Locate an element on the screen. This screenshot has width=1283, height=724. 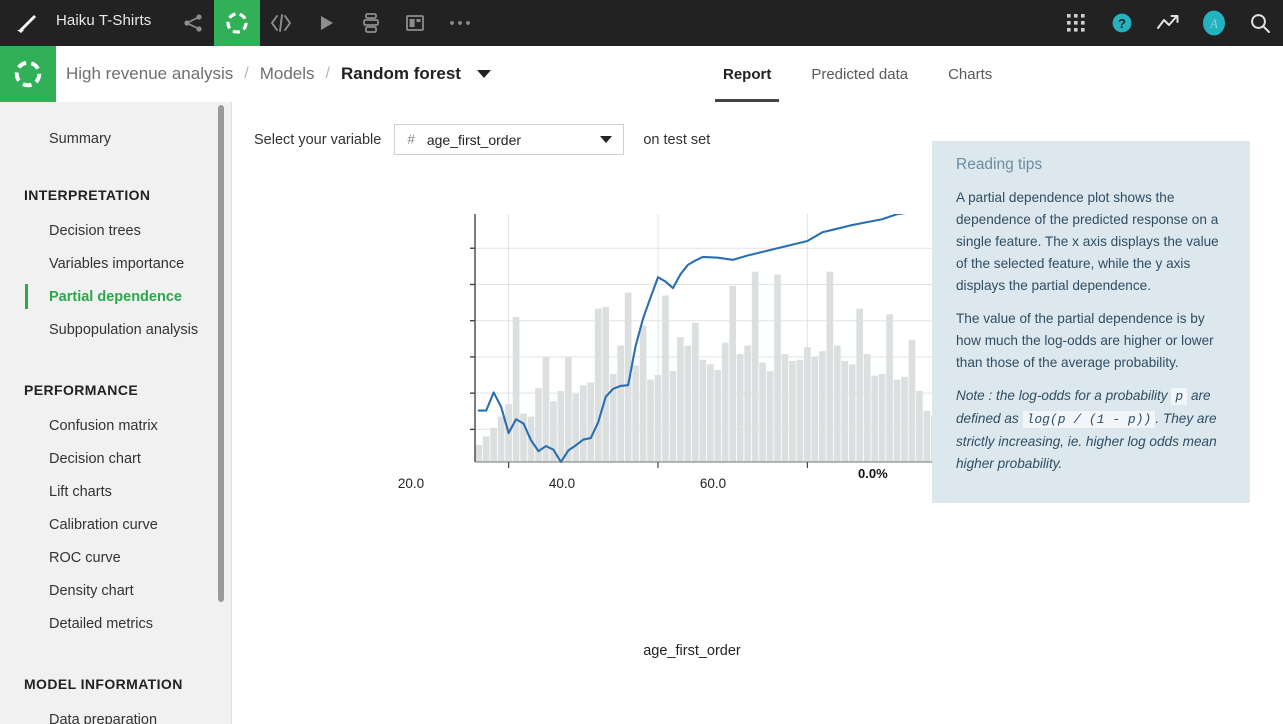
chart-x-axis-label: age_first_order is located at coordinates (692, 651).